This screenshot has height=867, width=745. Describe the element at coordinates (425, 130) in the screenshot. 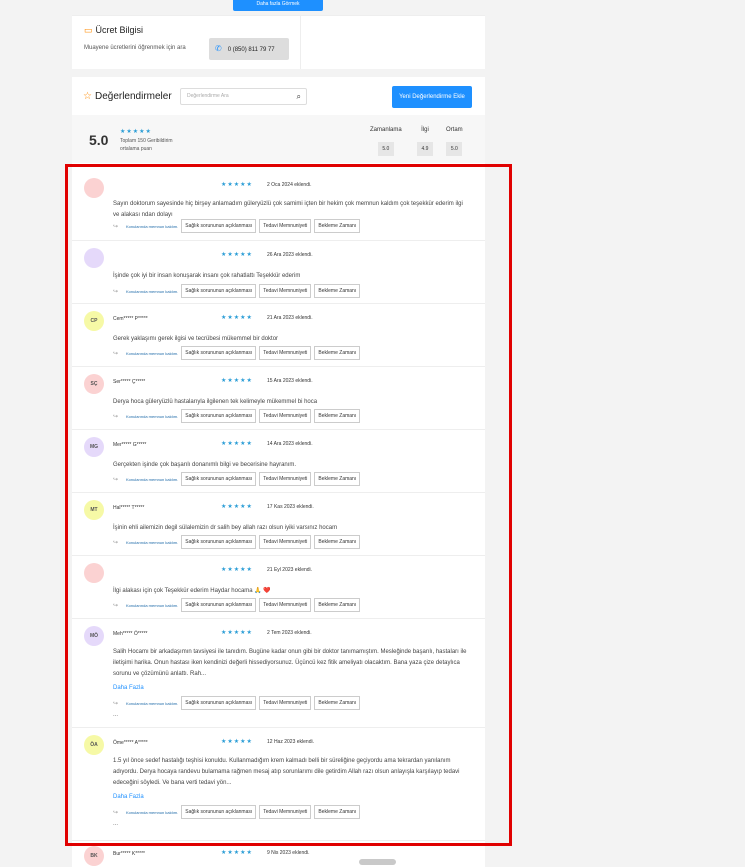

I see `criterion-label: İlgi` at that location.